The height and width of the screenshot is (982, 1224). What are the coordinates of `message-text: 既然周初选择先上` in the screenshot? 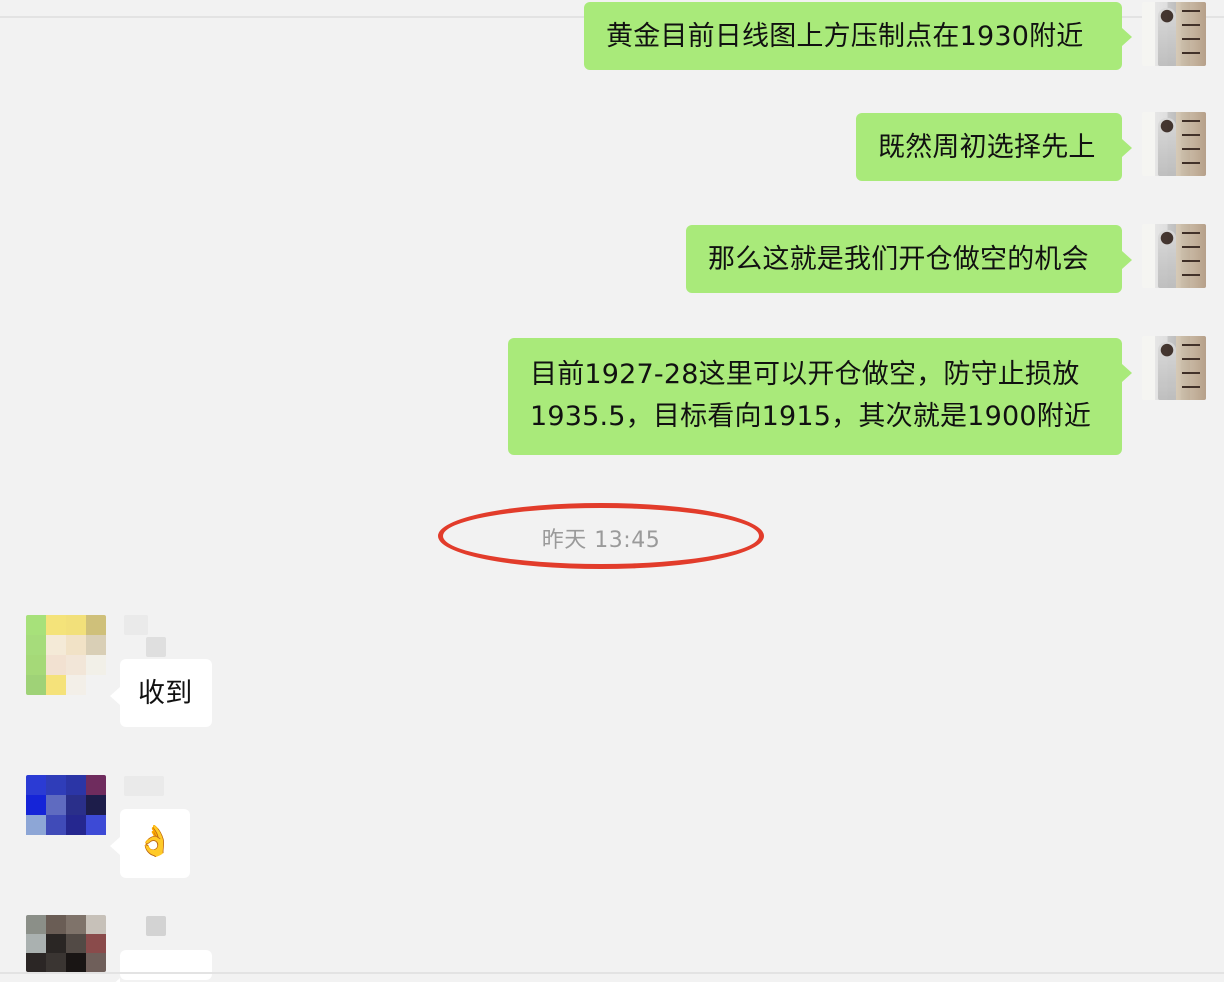 It's located at (987, 147).